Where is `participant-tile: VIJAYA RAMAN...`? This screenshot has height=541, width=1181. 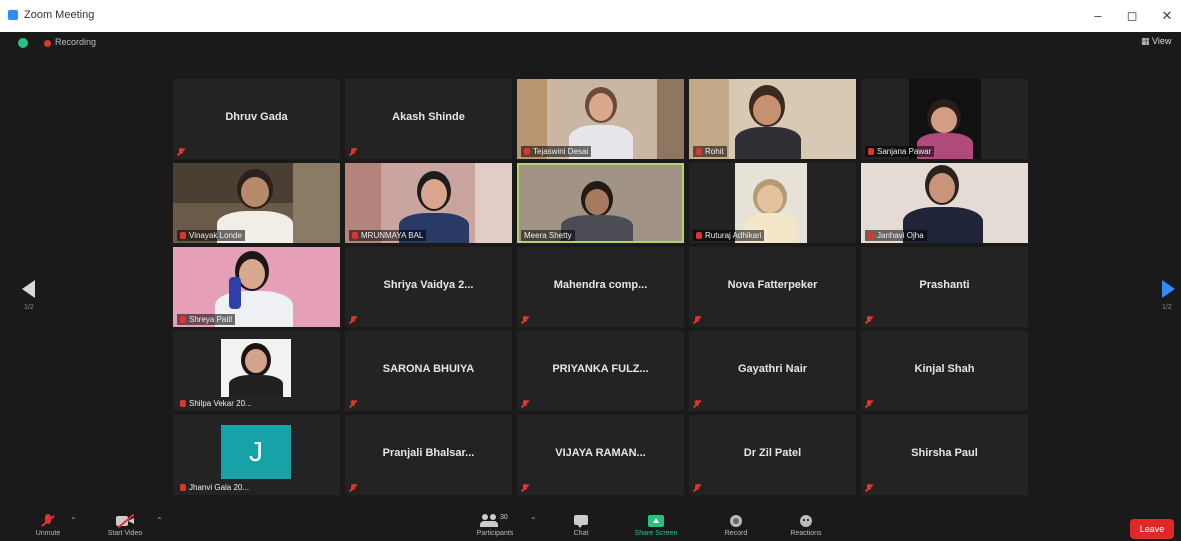
participant-tile: VIJAYA RAMAN... is located at coordinates (600, 455).